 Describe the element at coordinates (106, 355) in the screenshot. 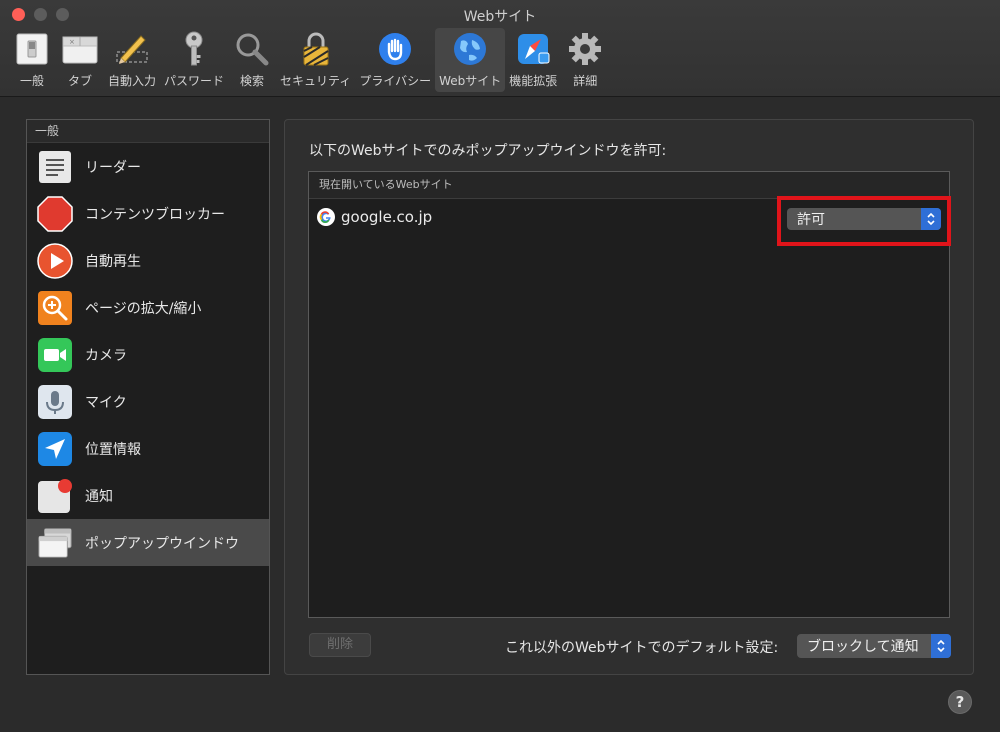

I see `sidebar-item-label: カメラ` at that location.